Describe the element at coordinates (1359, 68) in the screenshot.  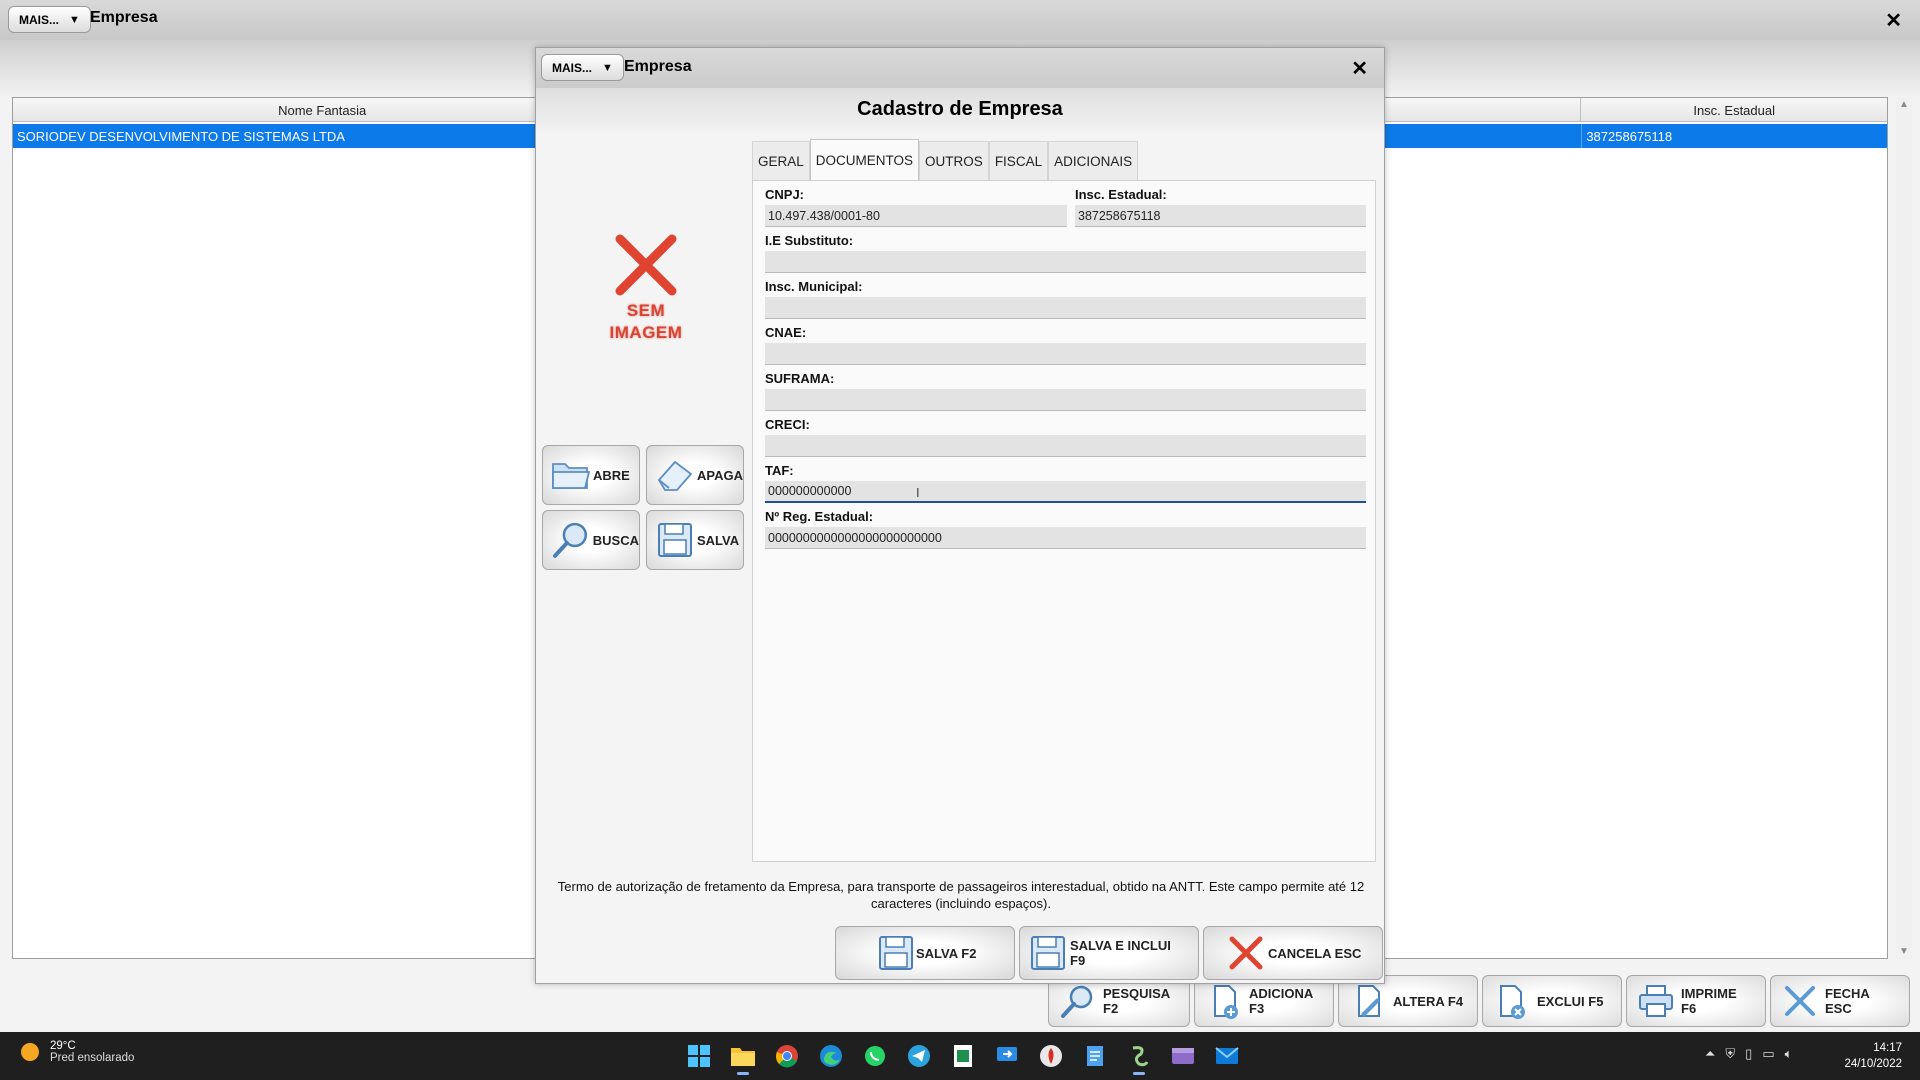
I see `dialog-close-button: ✕` at that location.